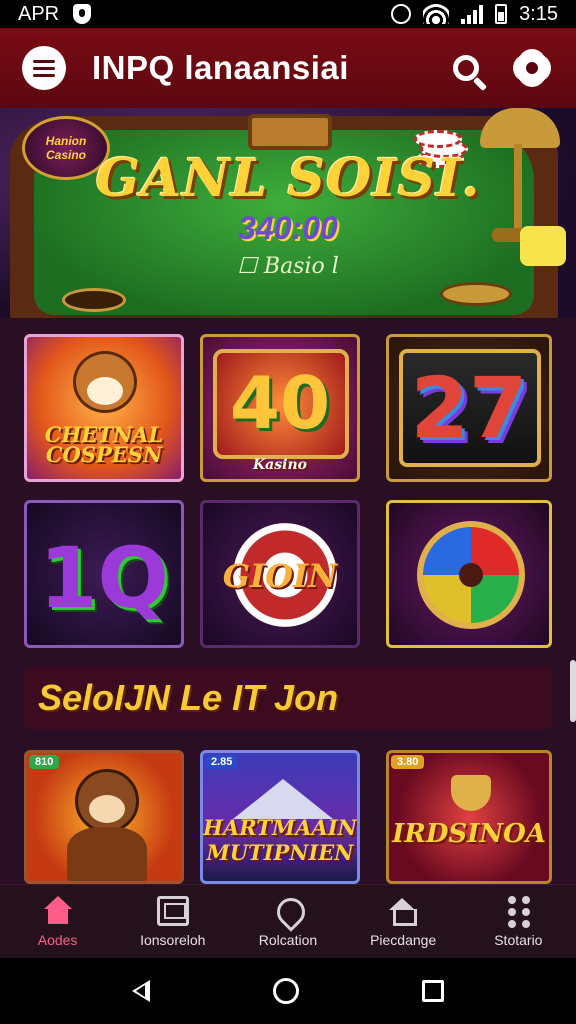  Describe the element at coordinates (94, 300) in the screenshot. I see `table-cup` at that location.